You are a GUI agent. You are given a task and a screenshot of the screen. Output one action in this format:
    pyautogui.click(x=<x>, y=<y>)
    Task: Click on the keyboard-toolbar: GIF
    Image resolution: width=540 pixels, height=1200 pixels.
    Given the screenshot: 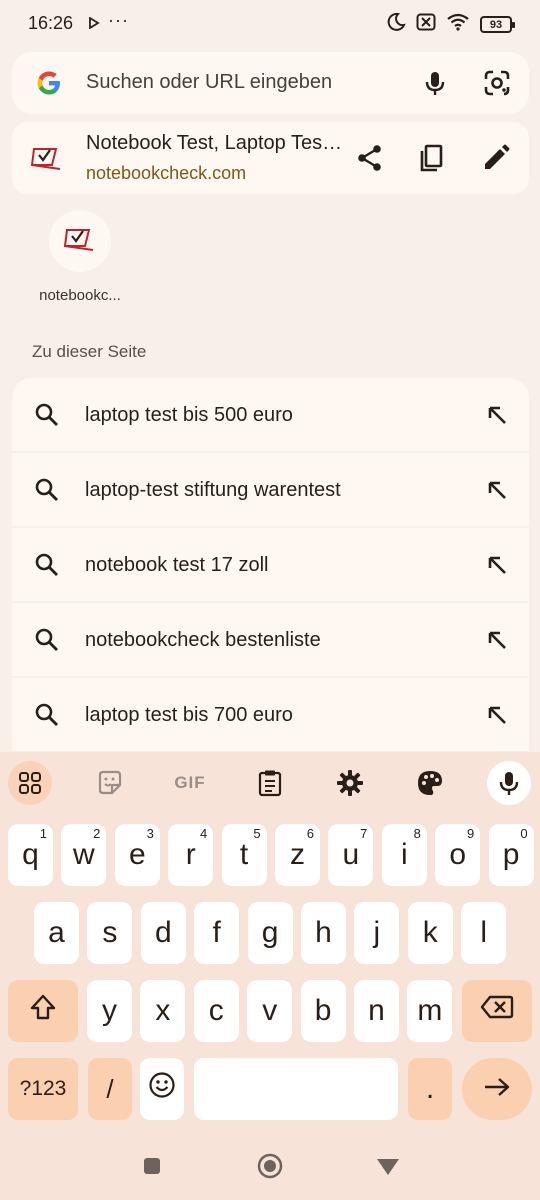 What is the action you would take?
    pyautogui.click(x=270, y=783)
    